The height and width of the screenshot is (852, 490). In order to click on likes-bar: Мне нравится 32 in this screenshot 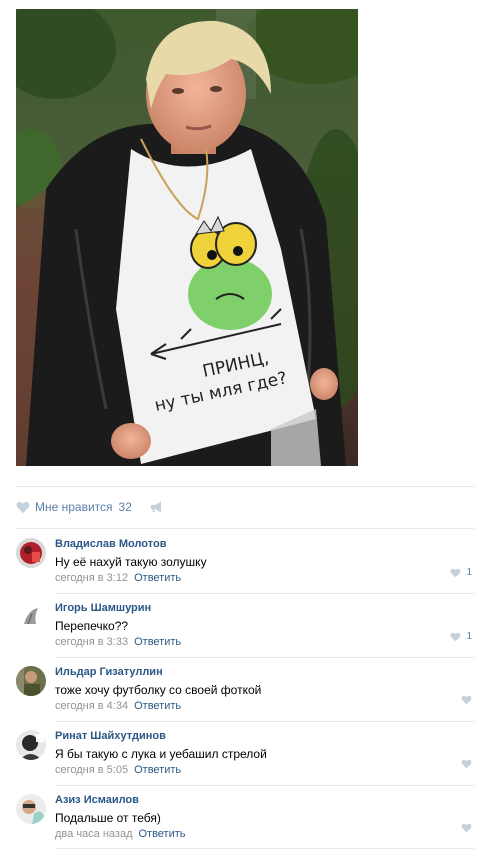, I will do `click(90, 507)`.